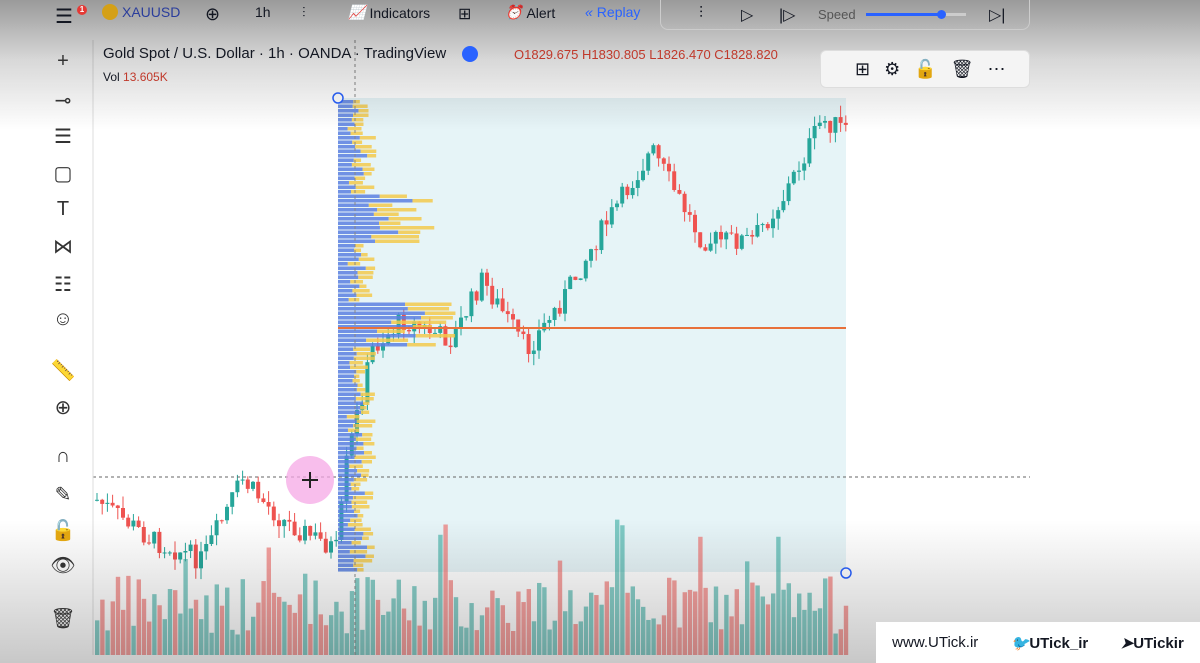  Describe the element at coordinates (464, 14) in the screenshot. I see `layouts-icon: ⊞` at that location.